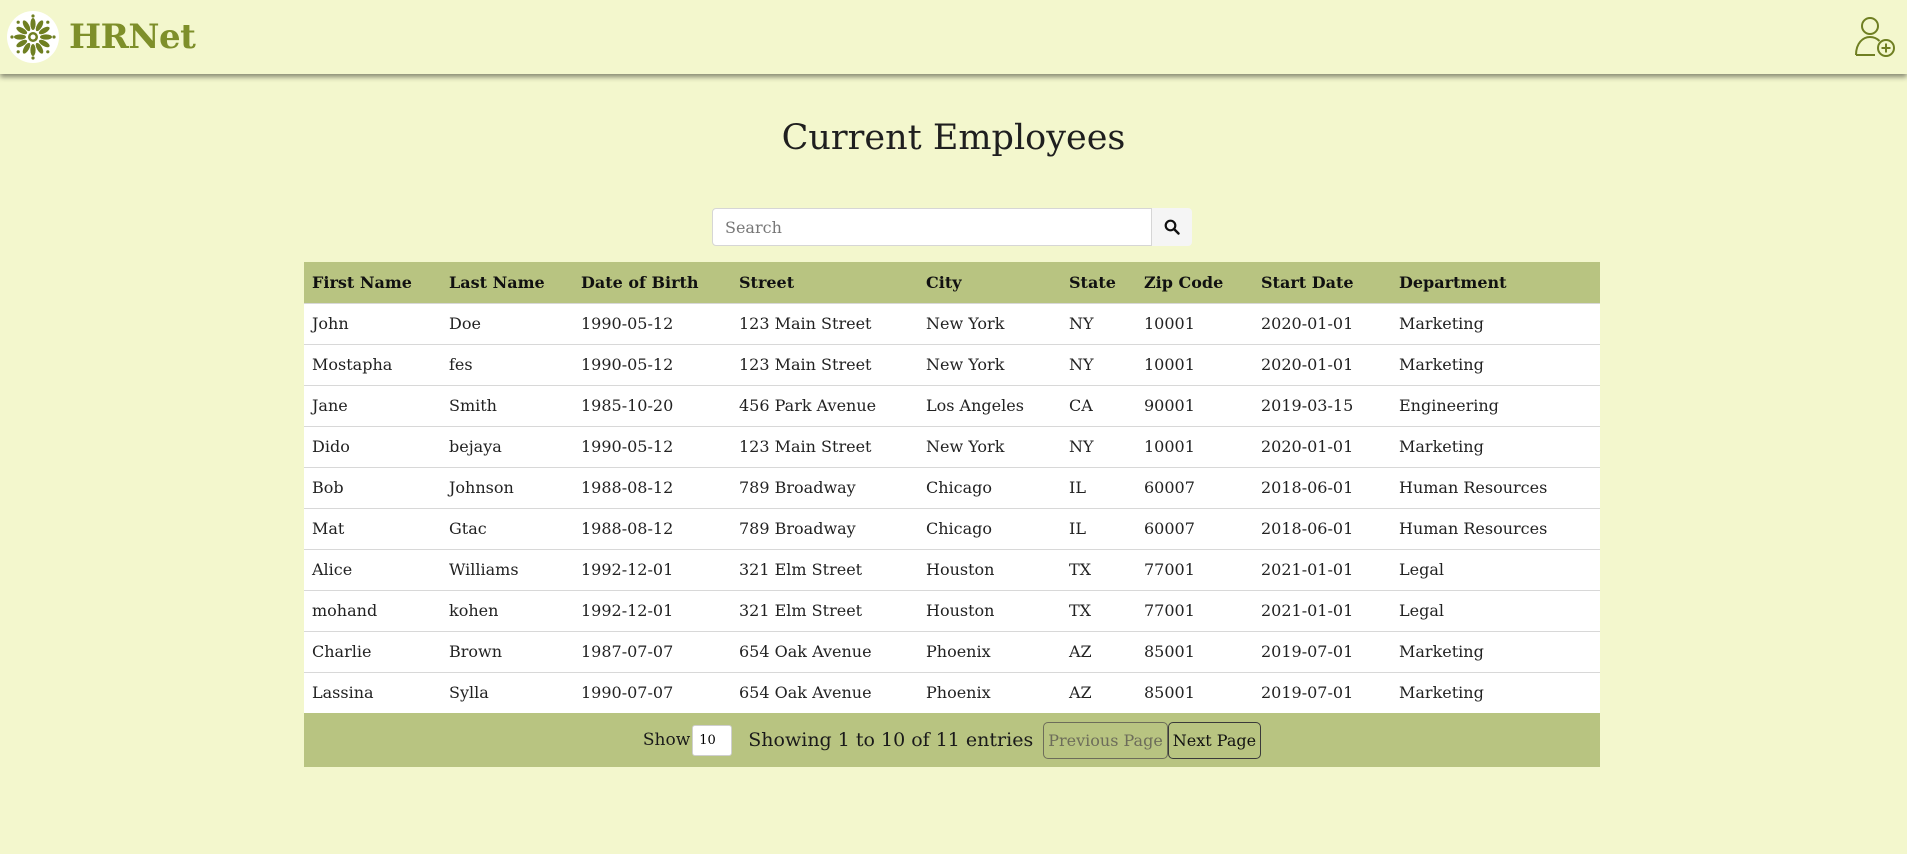  What do you see at coordinates (824, 528) in the screenshot?
I see `cell-street: 789 Broadway` at bounding box center [824, 528].